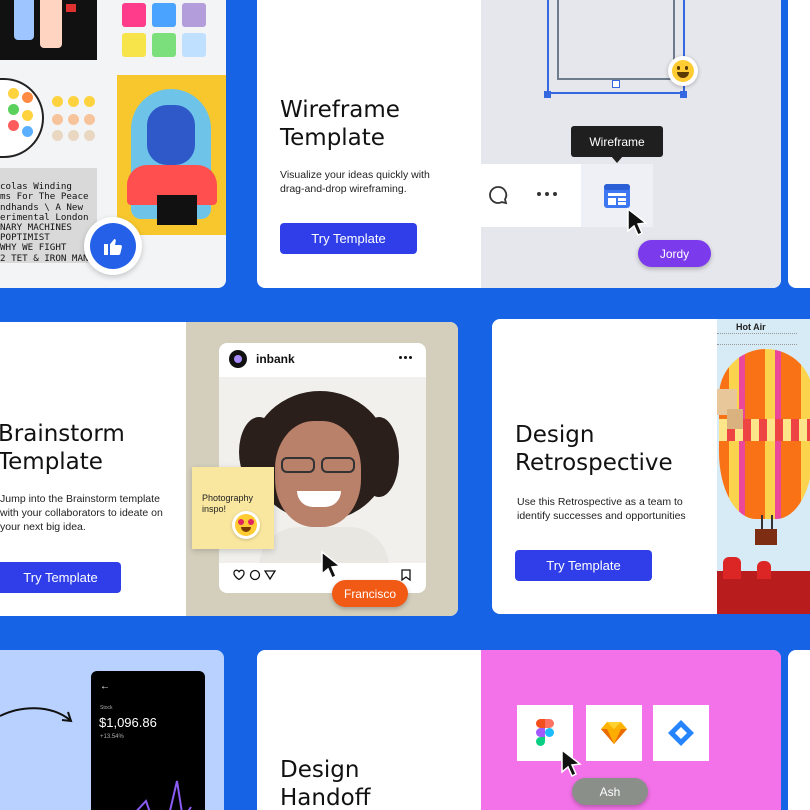 Image resolution: width=810 pixels, height=810 pixels. I want to click on tooltip-label: Wireframe, so click(617, 141).